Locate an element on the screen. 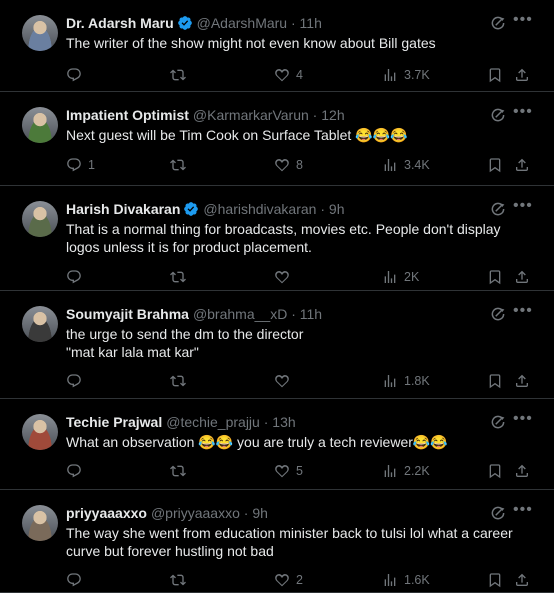 This screenshot has width=554, height=593. like-button: 5 is located at coordinates (288, 471).